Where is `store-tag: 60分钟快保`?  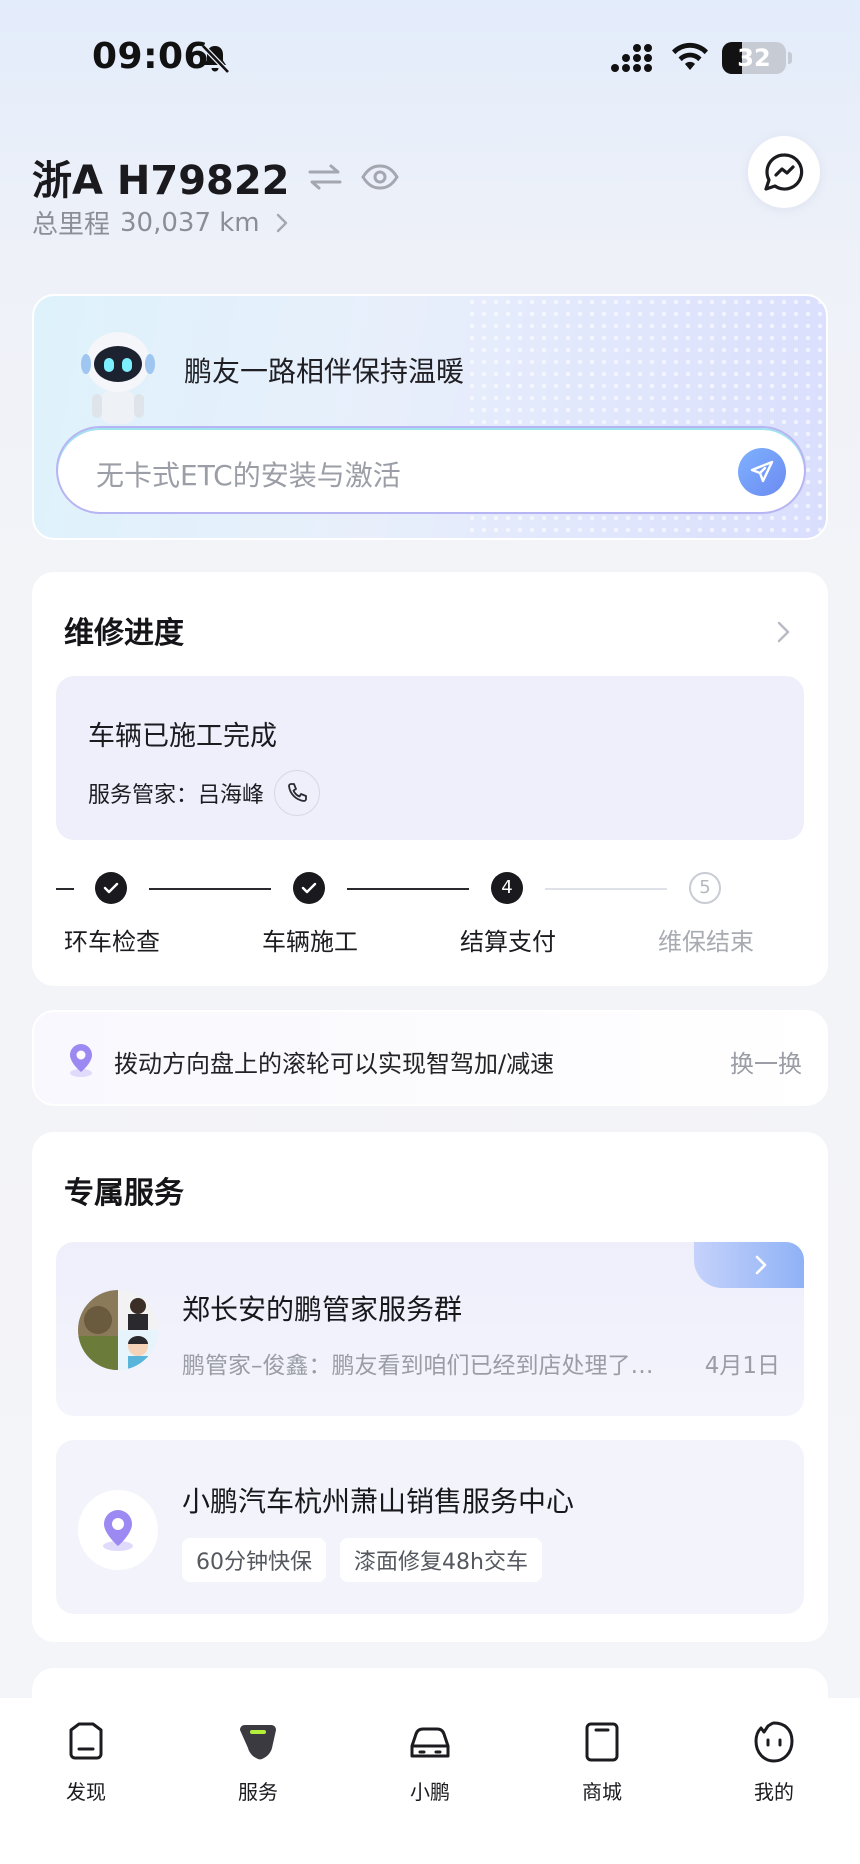
store-tag: 60分钟快保 is located at coordinates (254, 1560).